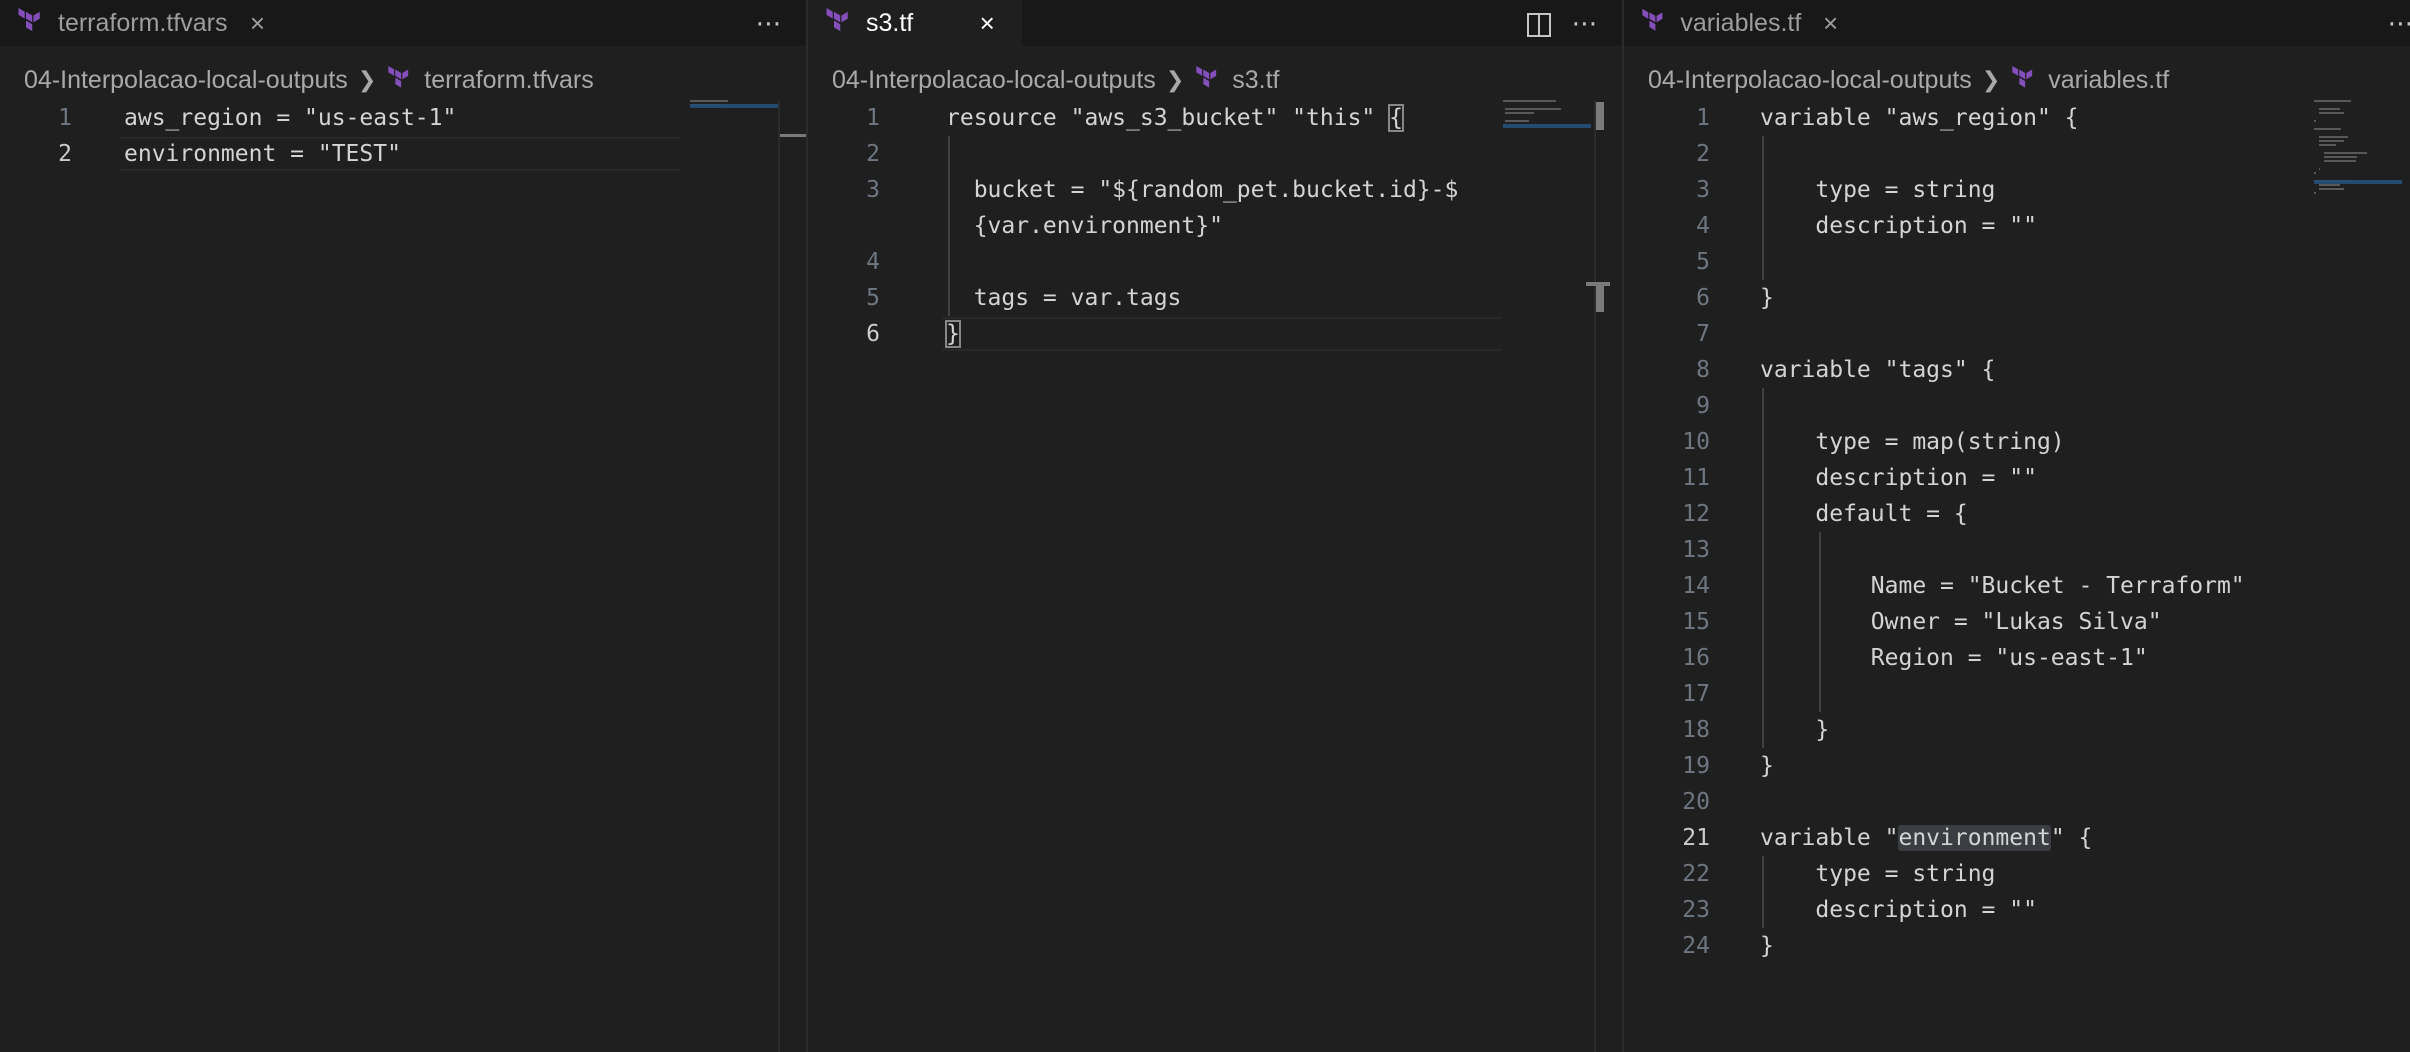 This screenshot has height=1052, width=2410. I want to click on code-line: type = map(string), so click(1912, 442).